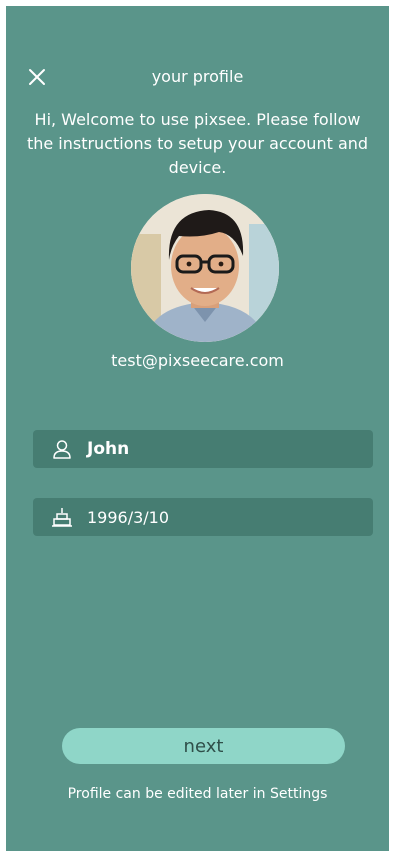  Describe the element at coordinates (197, 76) in the screenshot. I see `page-title: your profile` at that location.